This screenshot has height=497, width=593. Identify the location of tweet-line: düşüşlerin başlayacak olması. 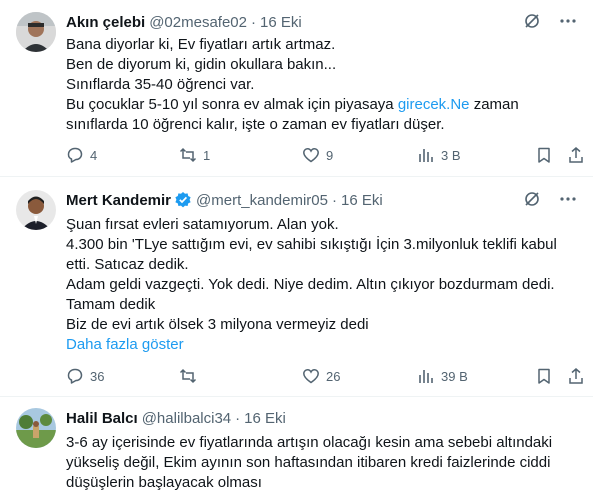
(164, 482).